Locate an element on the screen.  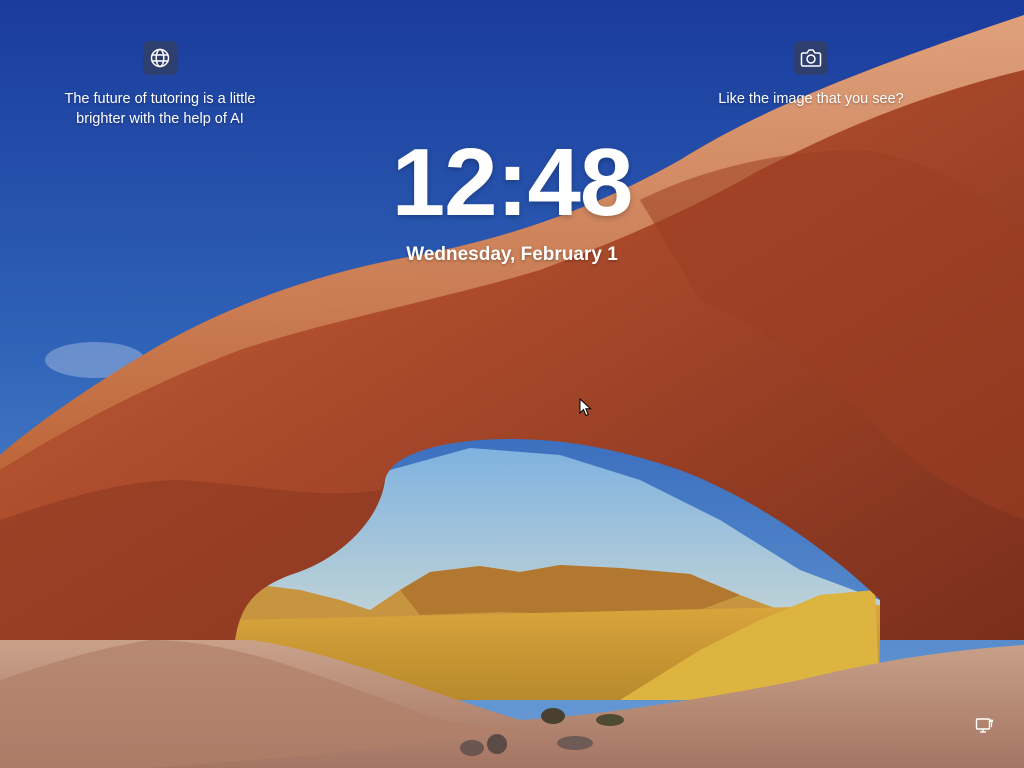
mouse-cursor-icon is located at coordinates (585, 407).